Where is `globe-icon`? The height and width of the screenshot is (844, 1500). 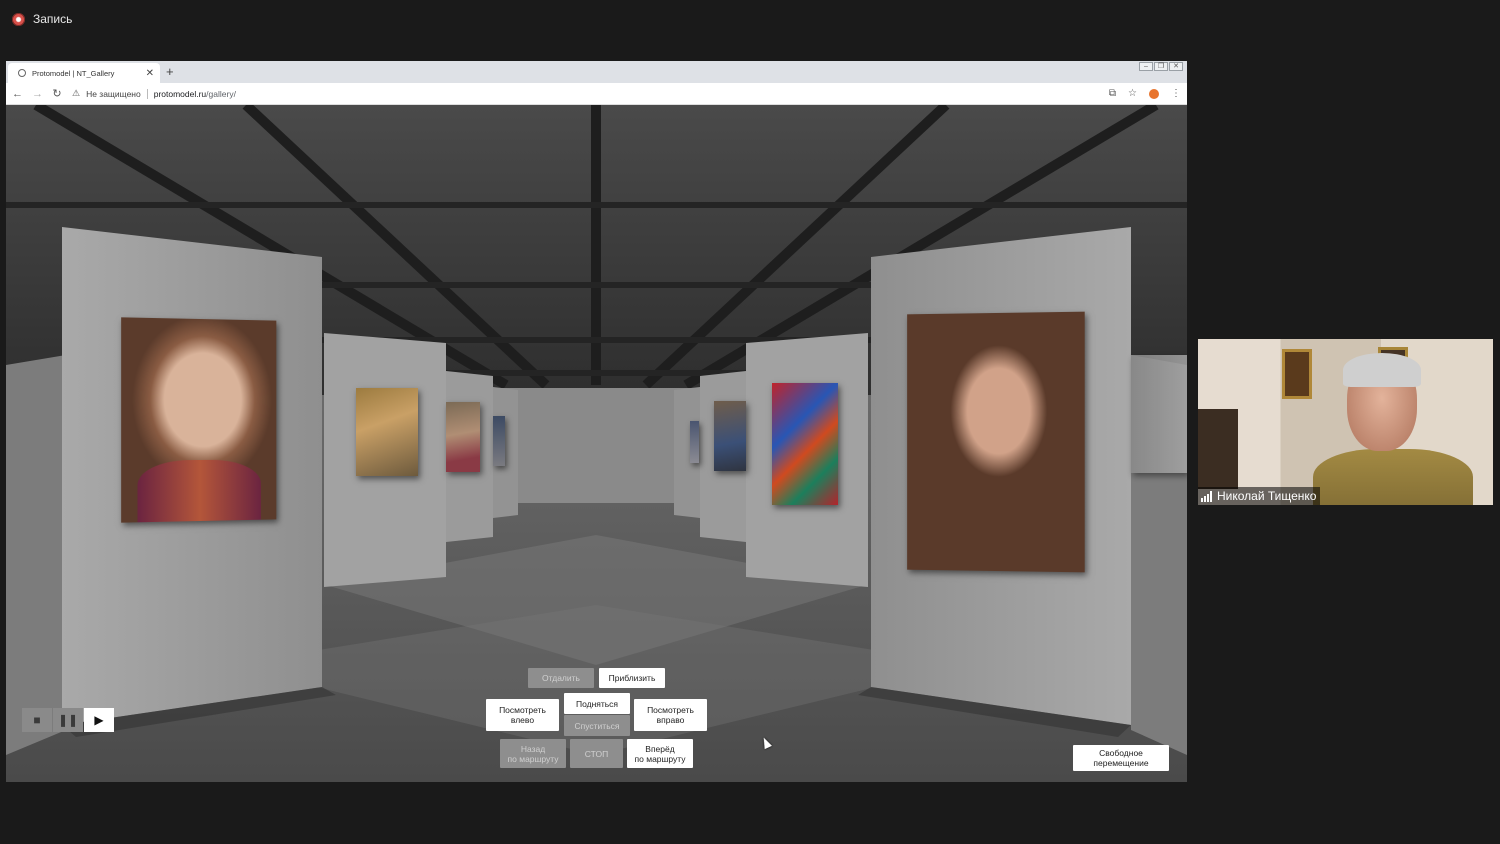
globe-icon is located at coordinates (22, 73).